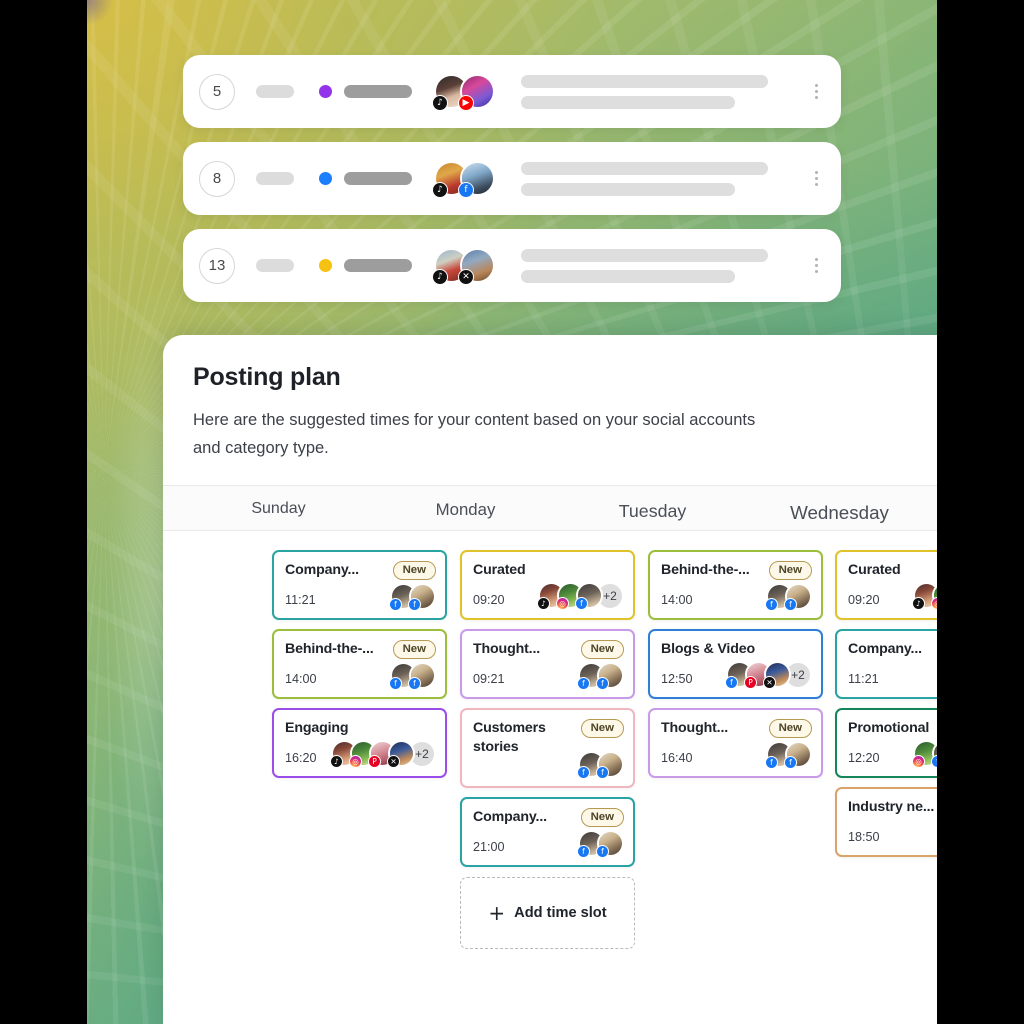 This screenshot has width=1024, height=1024. Describe the element at coordinates (547, 831) in the screenshot. I see `time-slot-card: Company... New 21:00 f f` at that location.